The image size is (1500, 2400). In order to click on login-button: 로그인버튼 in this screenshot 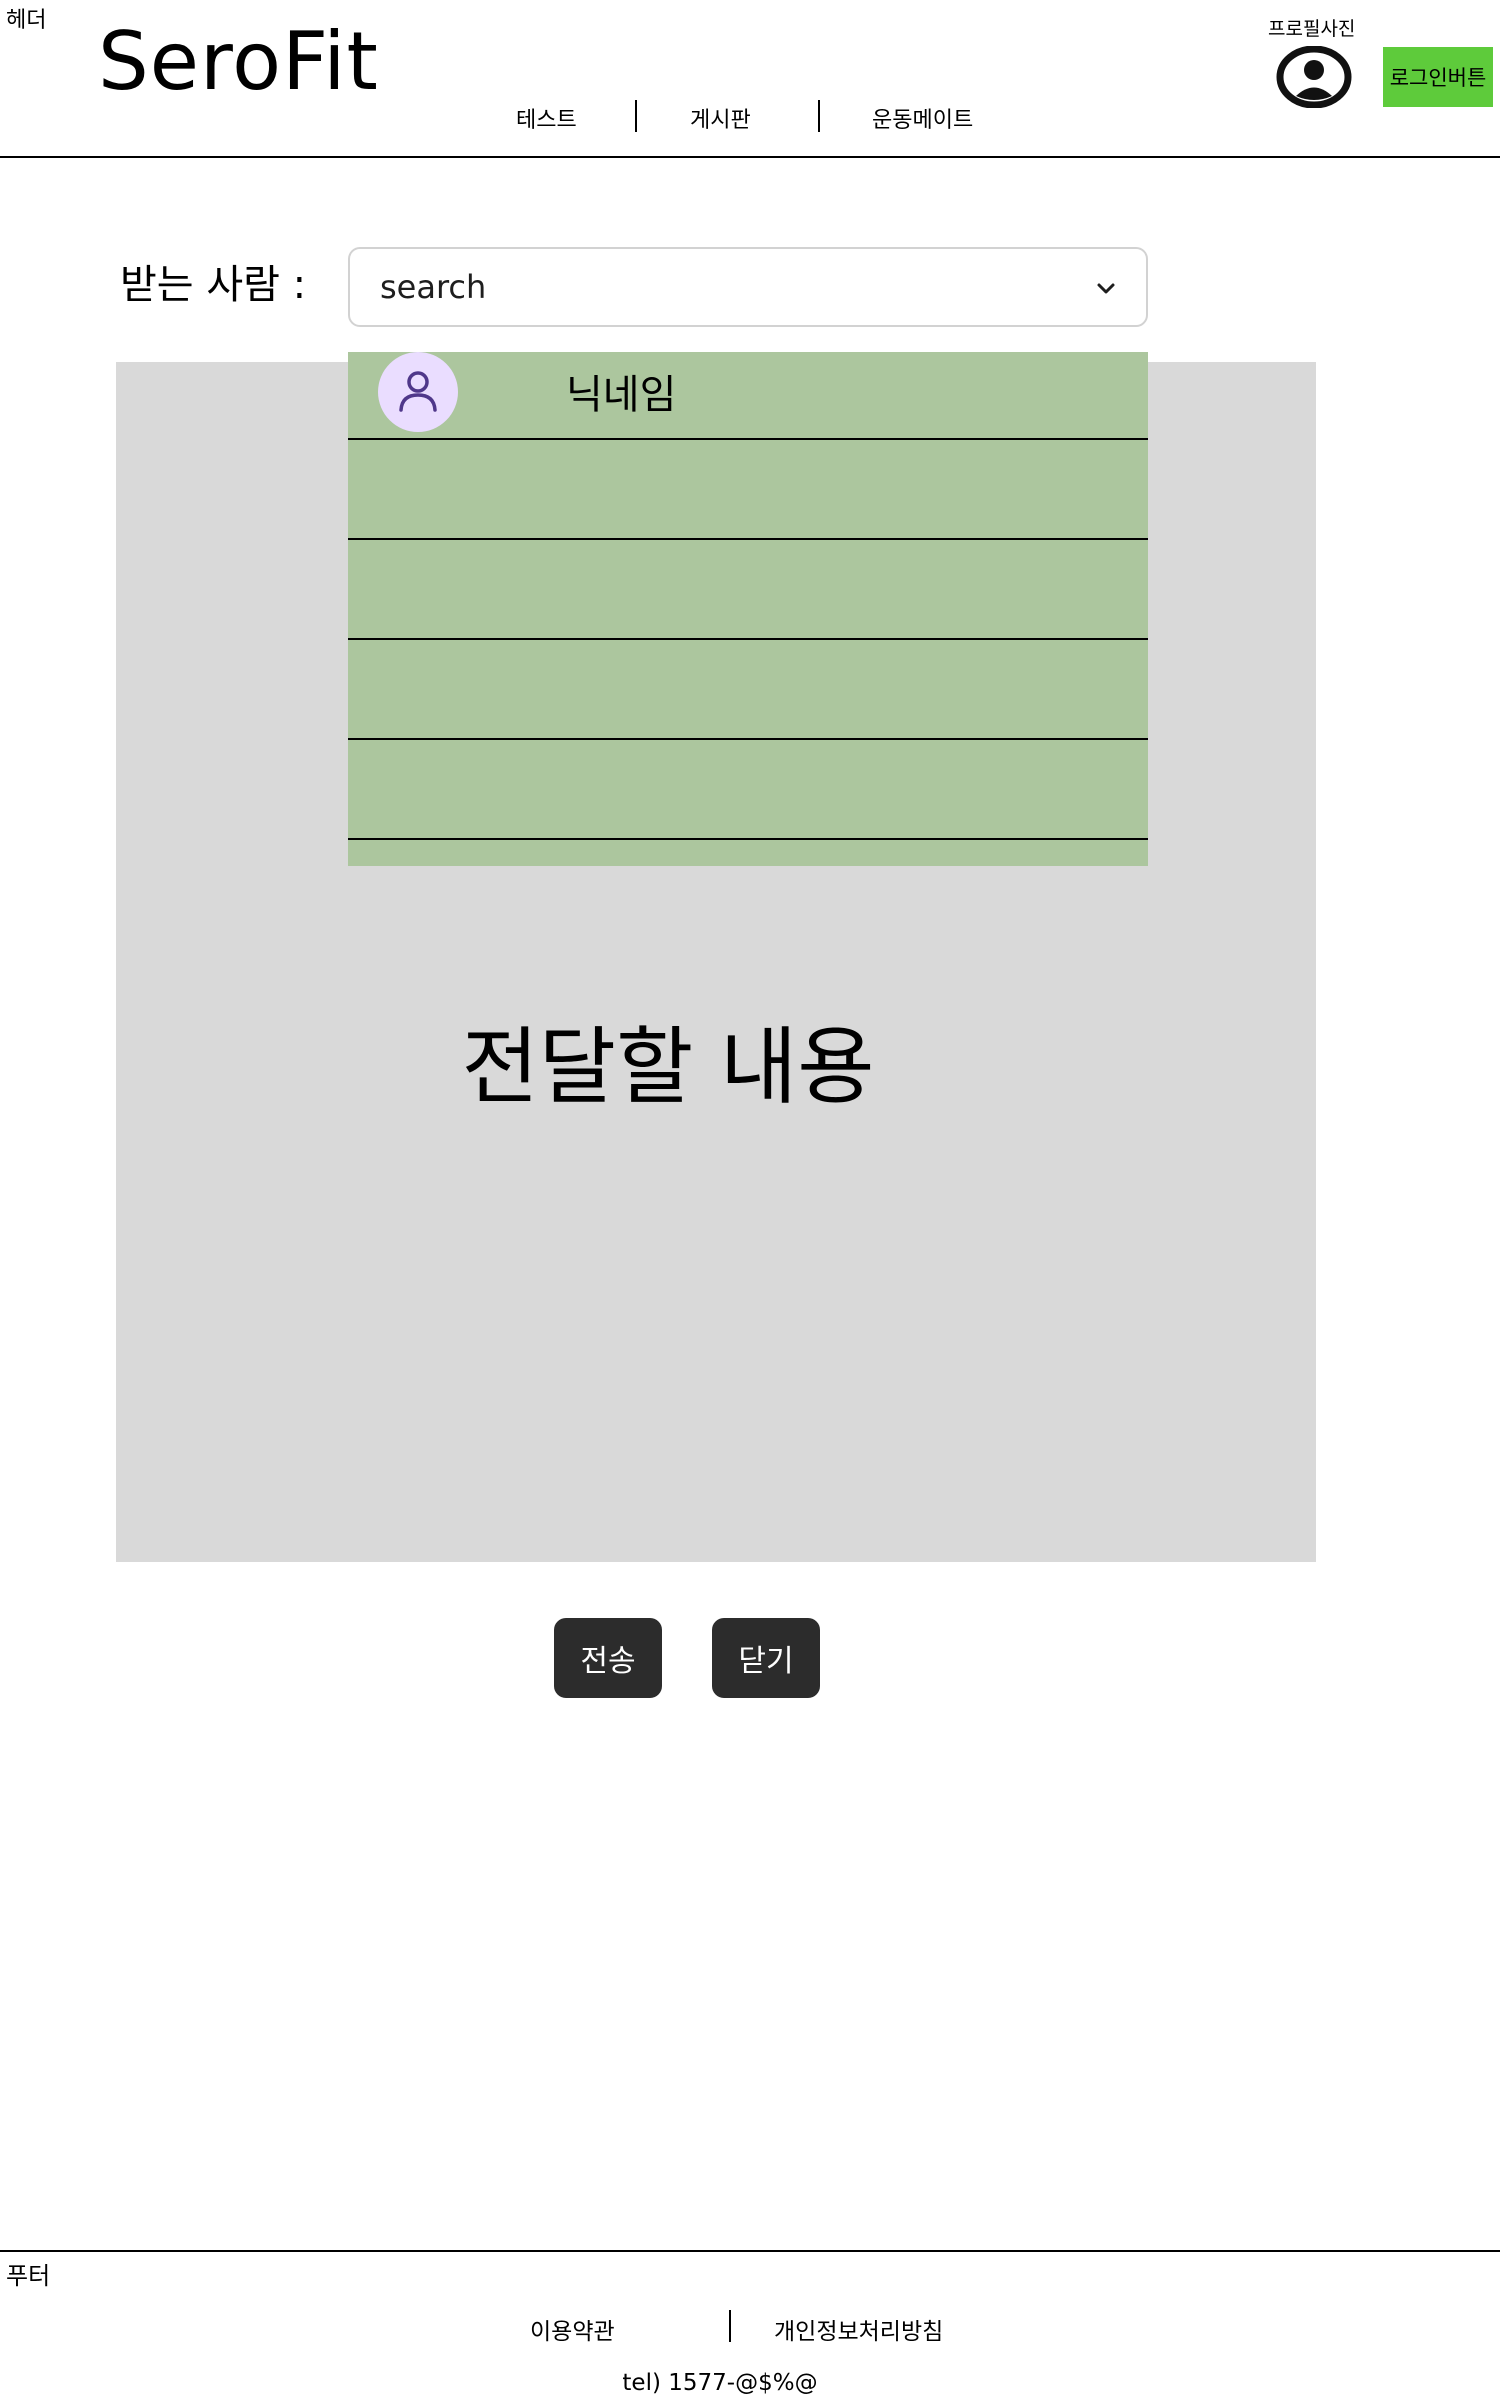, I will do `click(1438, 77)`.